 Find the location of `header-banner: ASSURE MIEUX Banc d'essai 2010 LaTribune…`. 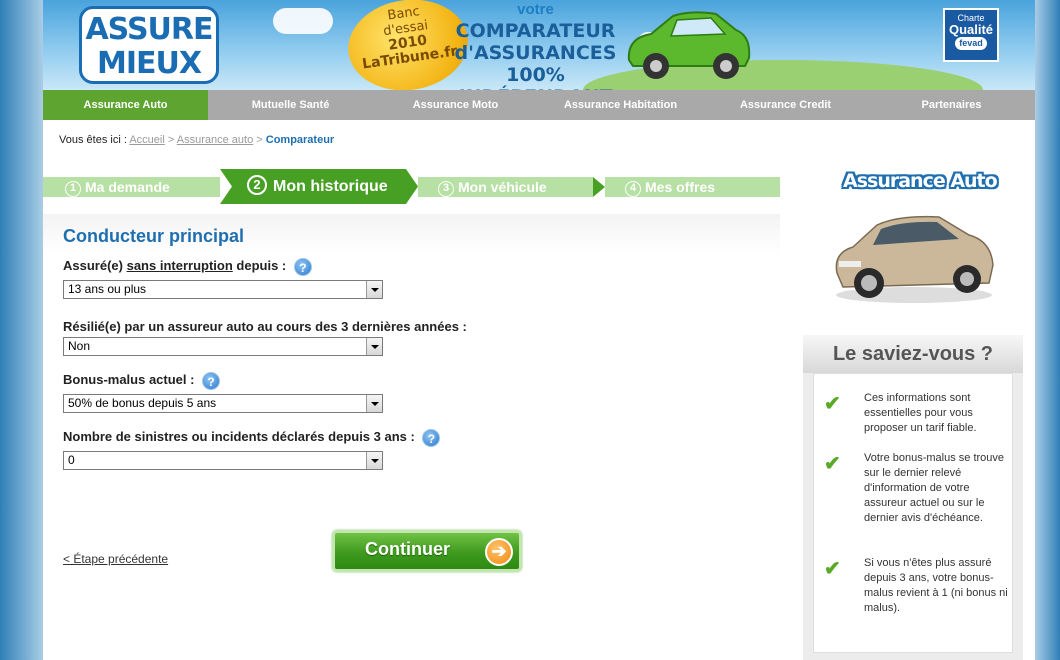

header-banner: ASSURE MIEUX Banc d'essai 2010 LaTribune… is located at coordinates (539, 45).